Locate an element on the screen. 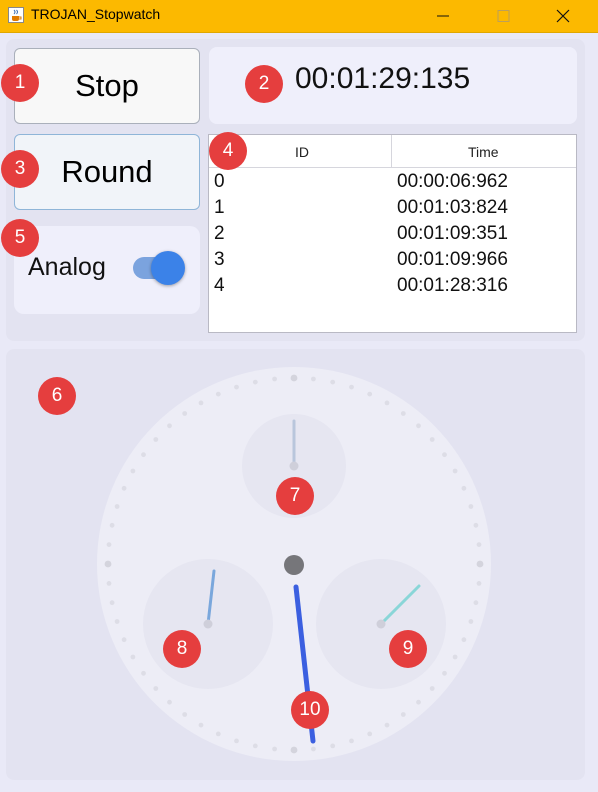 This screenshot has width=598, height=792. center-pin is located at coordinates (294, 565).